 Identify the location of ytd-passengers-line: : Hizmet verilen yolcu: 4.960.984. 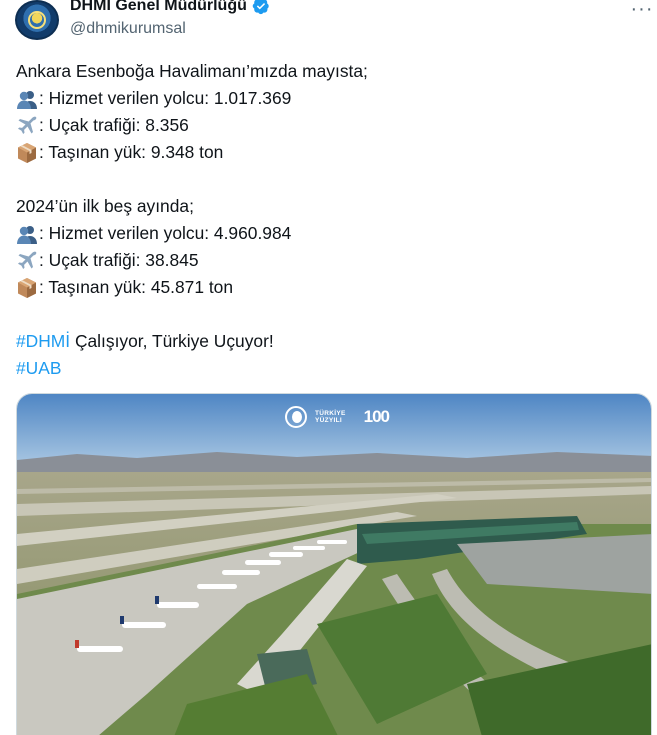
(328, 233).